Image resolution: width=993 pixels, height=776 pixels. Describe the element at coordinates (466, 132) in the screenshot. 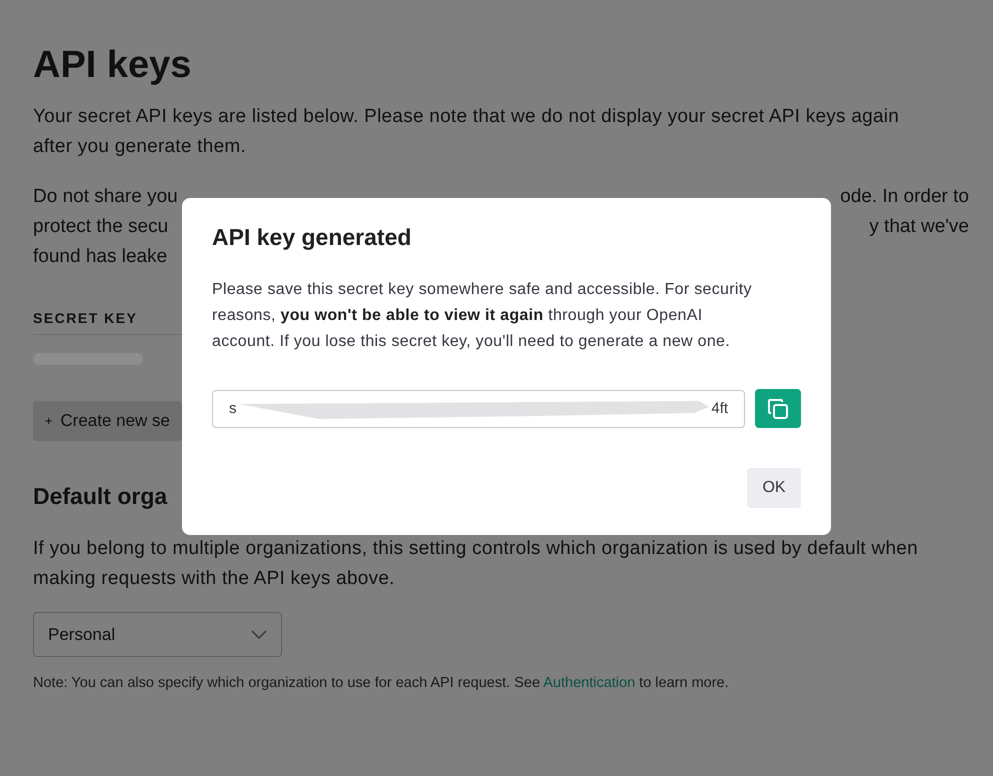

I see `intro-text: Your secret API keys are listed below. Please note that we do not display your secret API keys again after you generate them.` at that location.